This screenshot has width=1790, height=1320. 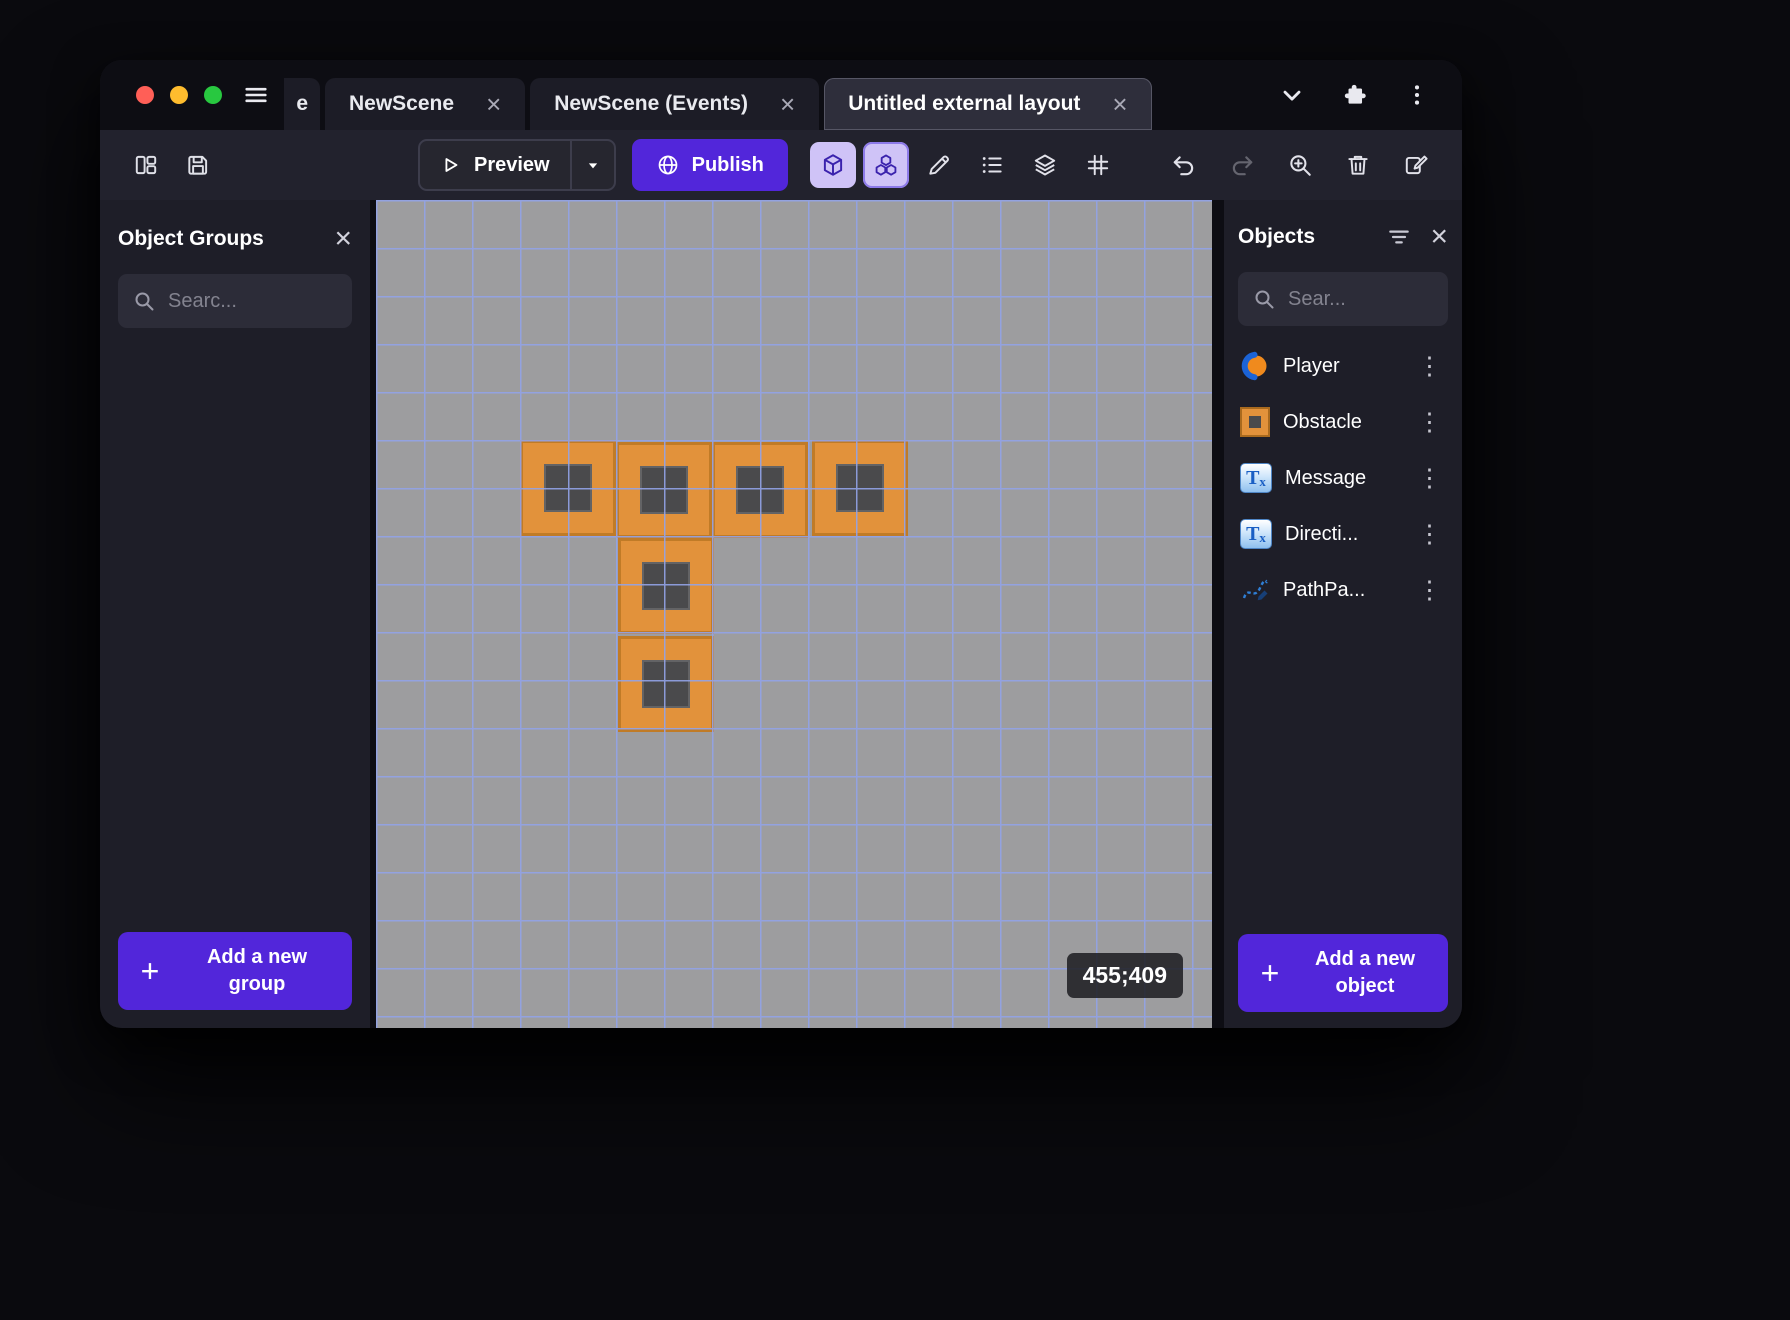 I want to click on tab-label: Untitled external layout, so click(x=964, y=103).